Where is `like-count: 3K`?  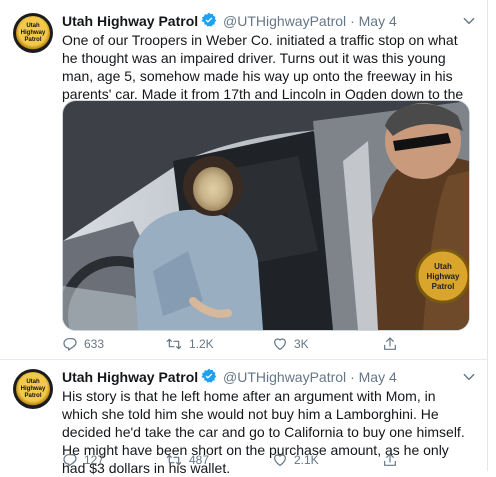
like-count: 3K is located at coordinates (301, 344).